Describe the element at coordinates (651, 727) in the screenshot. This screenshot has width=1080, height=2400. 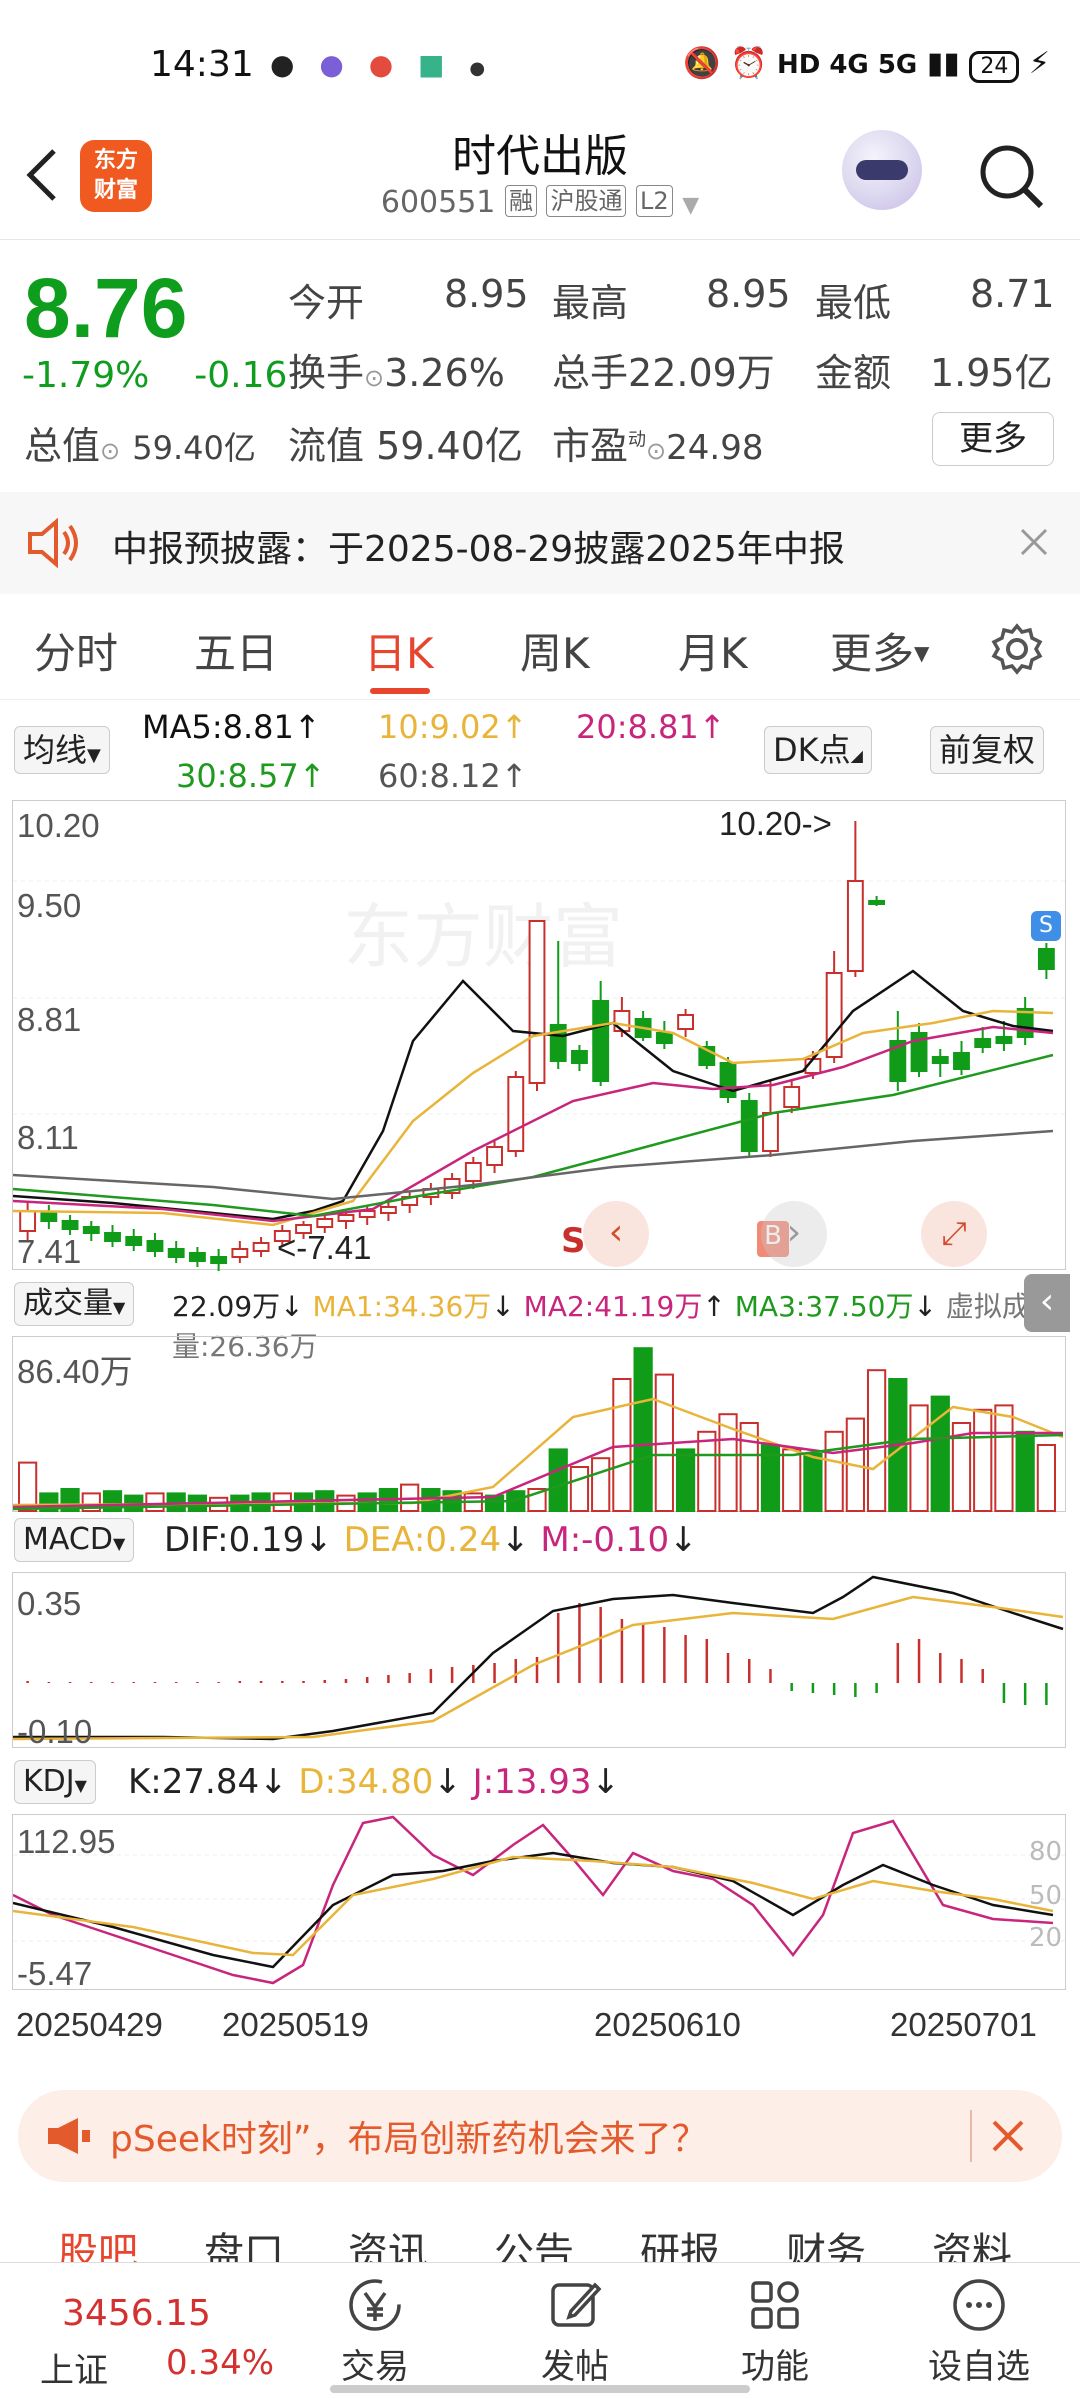
I see `ma20-value: 20:8.81↑` at that location.